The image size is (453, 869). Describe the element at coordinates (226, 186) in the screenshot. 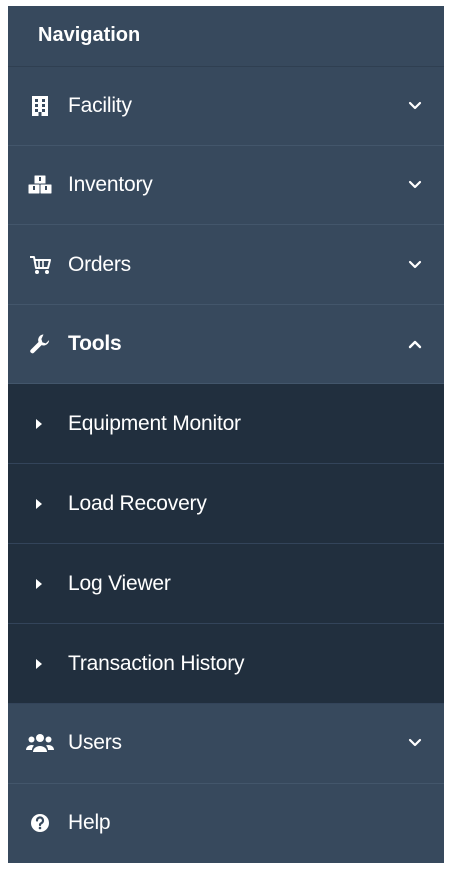

I see `sidebar-item-inventory: Inventory` at that location.